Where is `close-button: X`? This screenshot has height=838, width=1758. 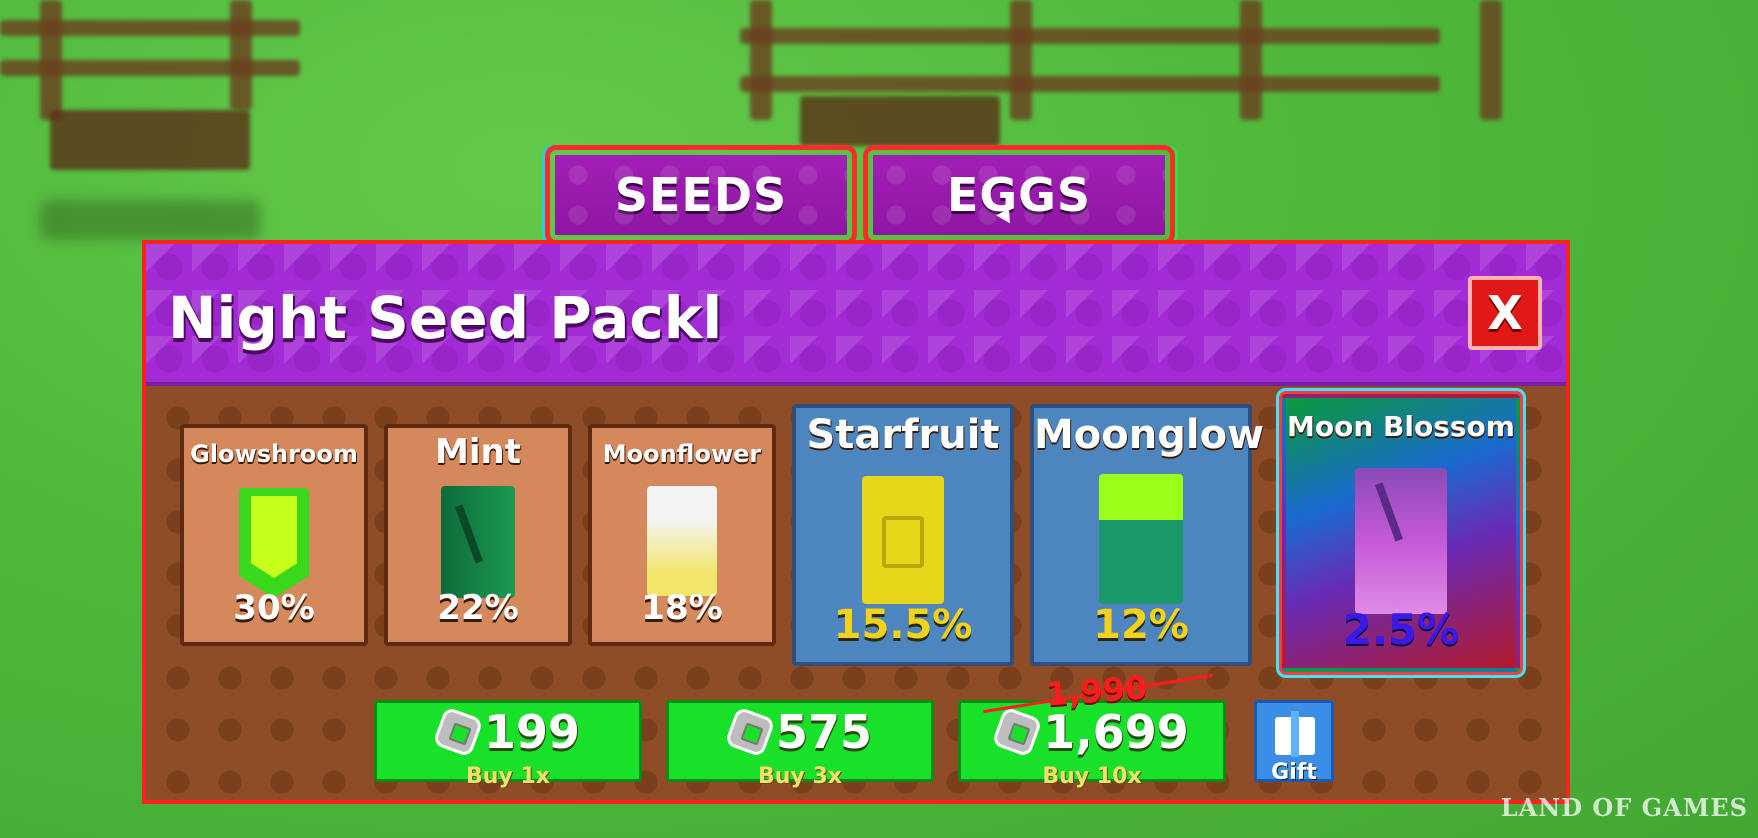 close-button: X is located at coordinates (1505, 313).